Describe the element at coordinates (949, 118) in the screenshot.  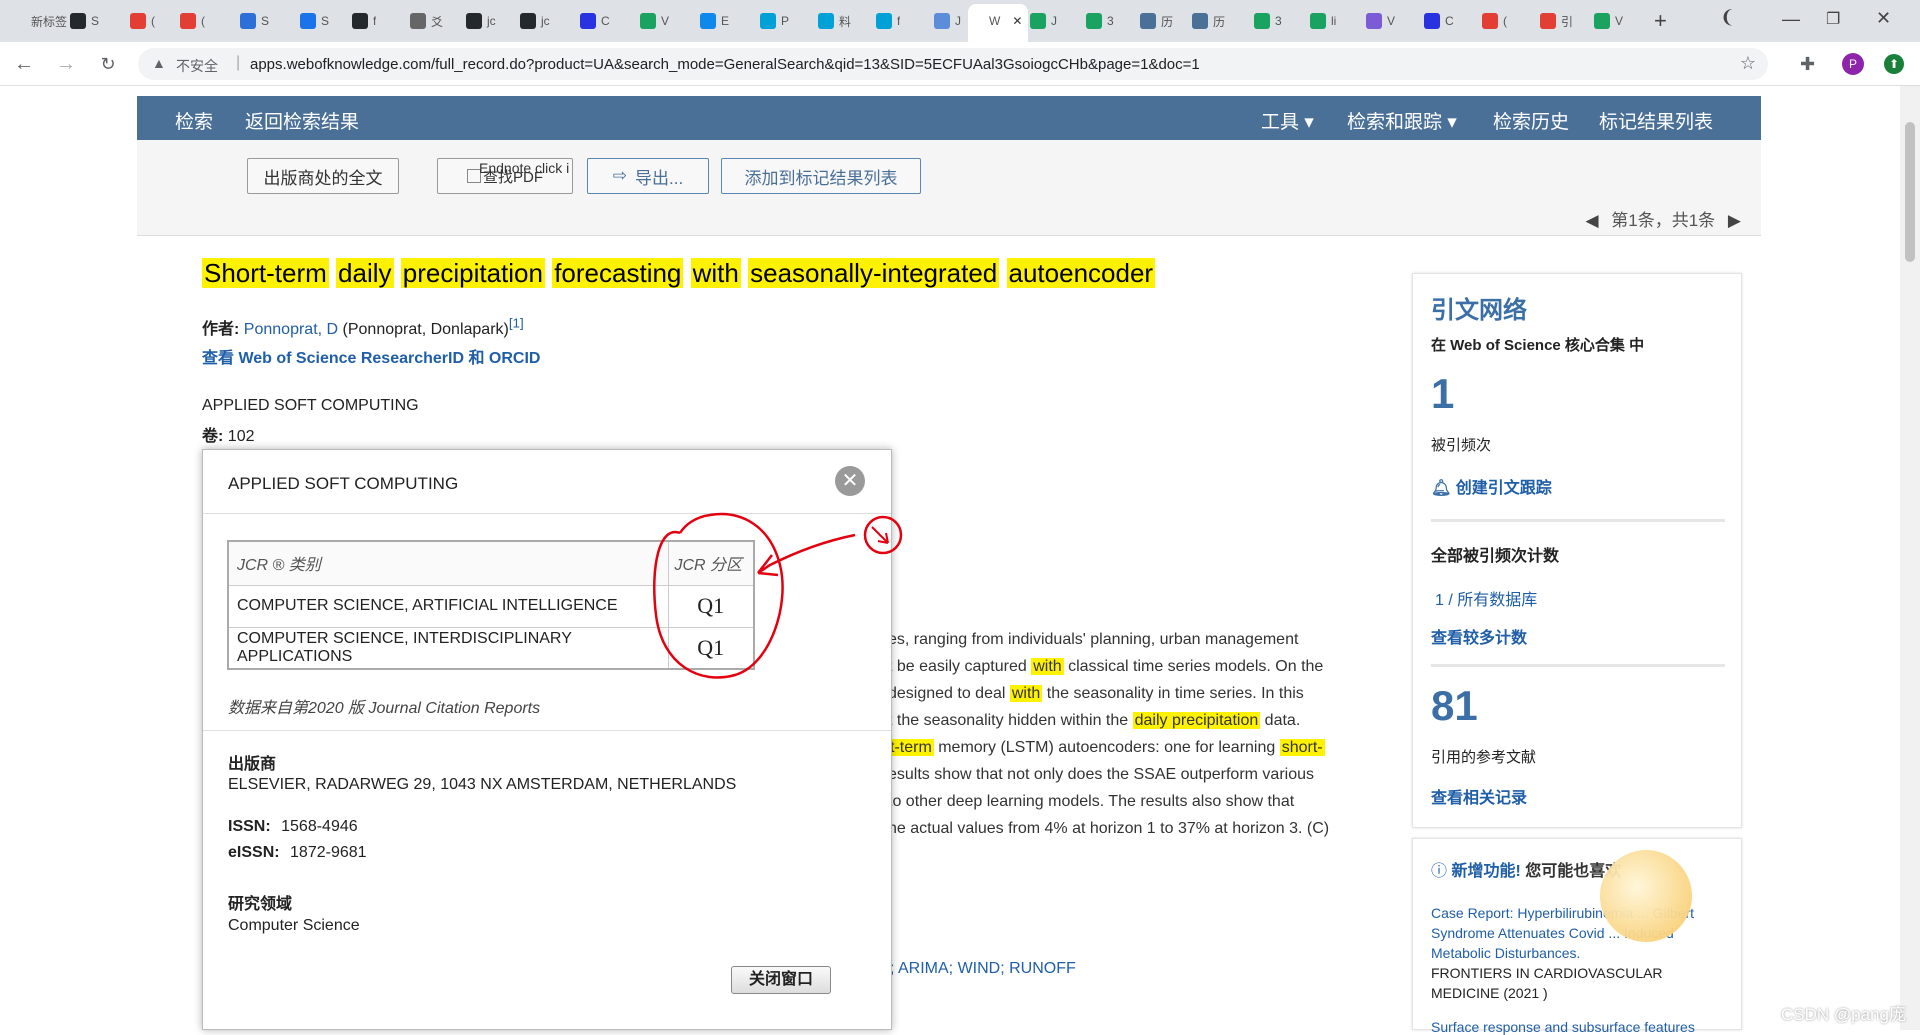
I see `site-header: 检索 返回检索结果 工具 ▾ 检索和跟踪 ▾ 检索历史 标记结果列表` at that location.